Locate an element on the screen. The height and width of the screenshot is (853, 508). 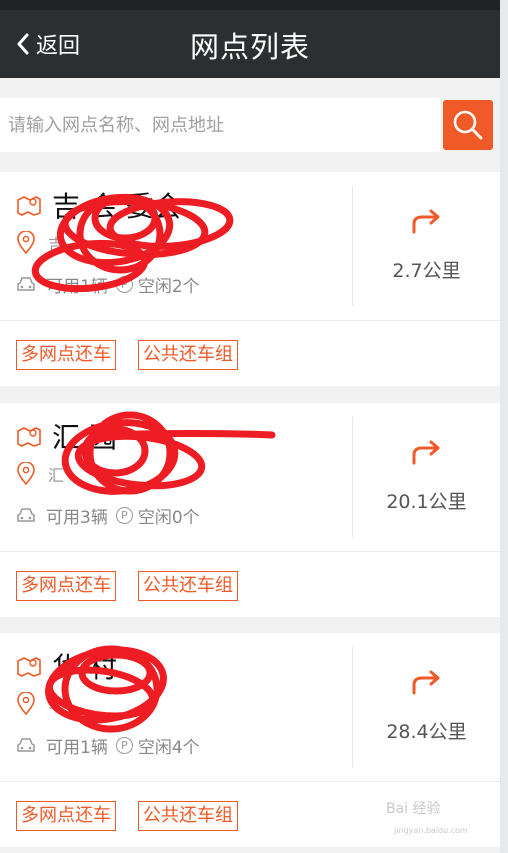
station-address: 汇 is located at coordinates (56, 475).